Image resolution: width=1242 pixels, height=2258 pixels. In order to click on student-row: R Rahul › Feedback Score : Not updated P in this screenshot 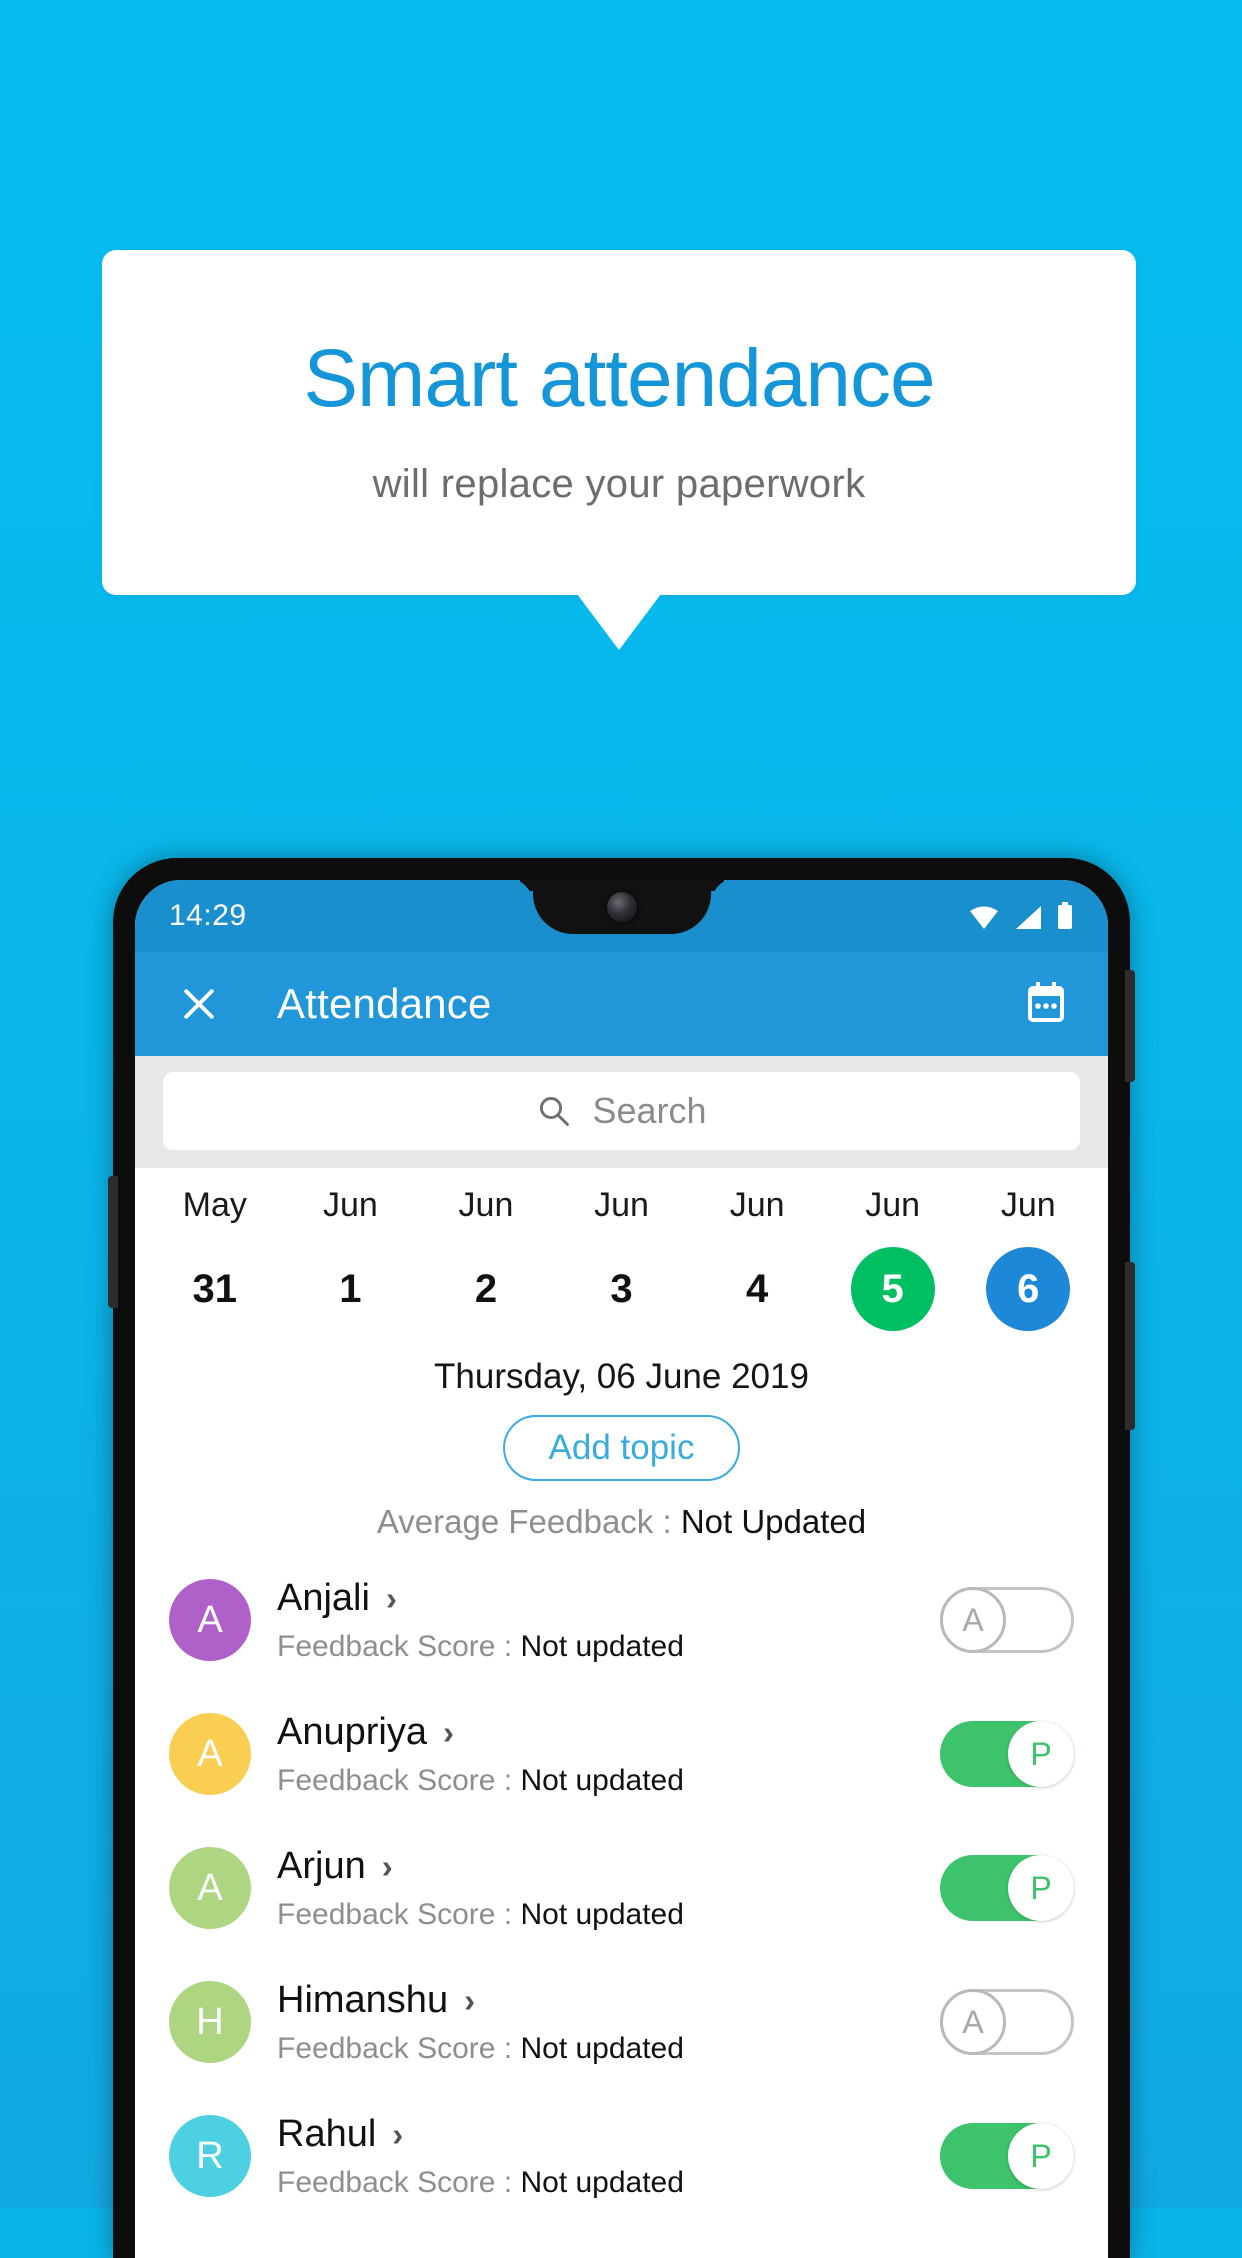, I will do `click(621, 2156)`.